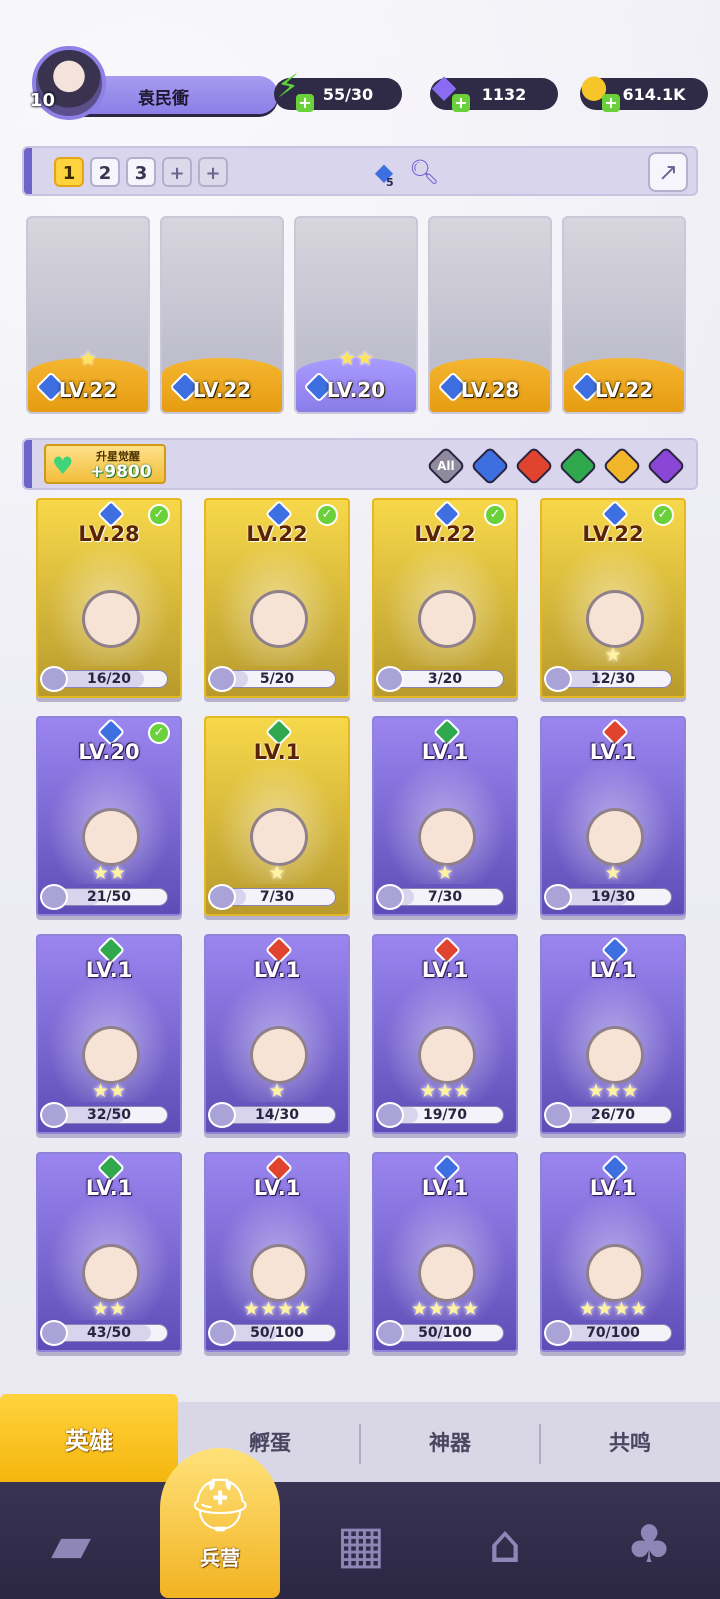  Describe the element at coordinates (450, 1442) in the screenshot. I see `tab-artifact: 神器` at that location.